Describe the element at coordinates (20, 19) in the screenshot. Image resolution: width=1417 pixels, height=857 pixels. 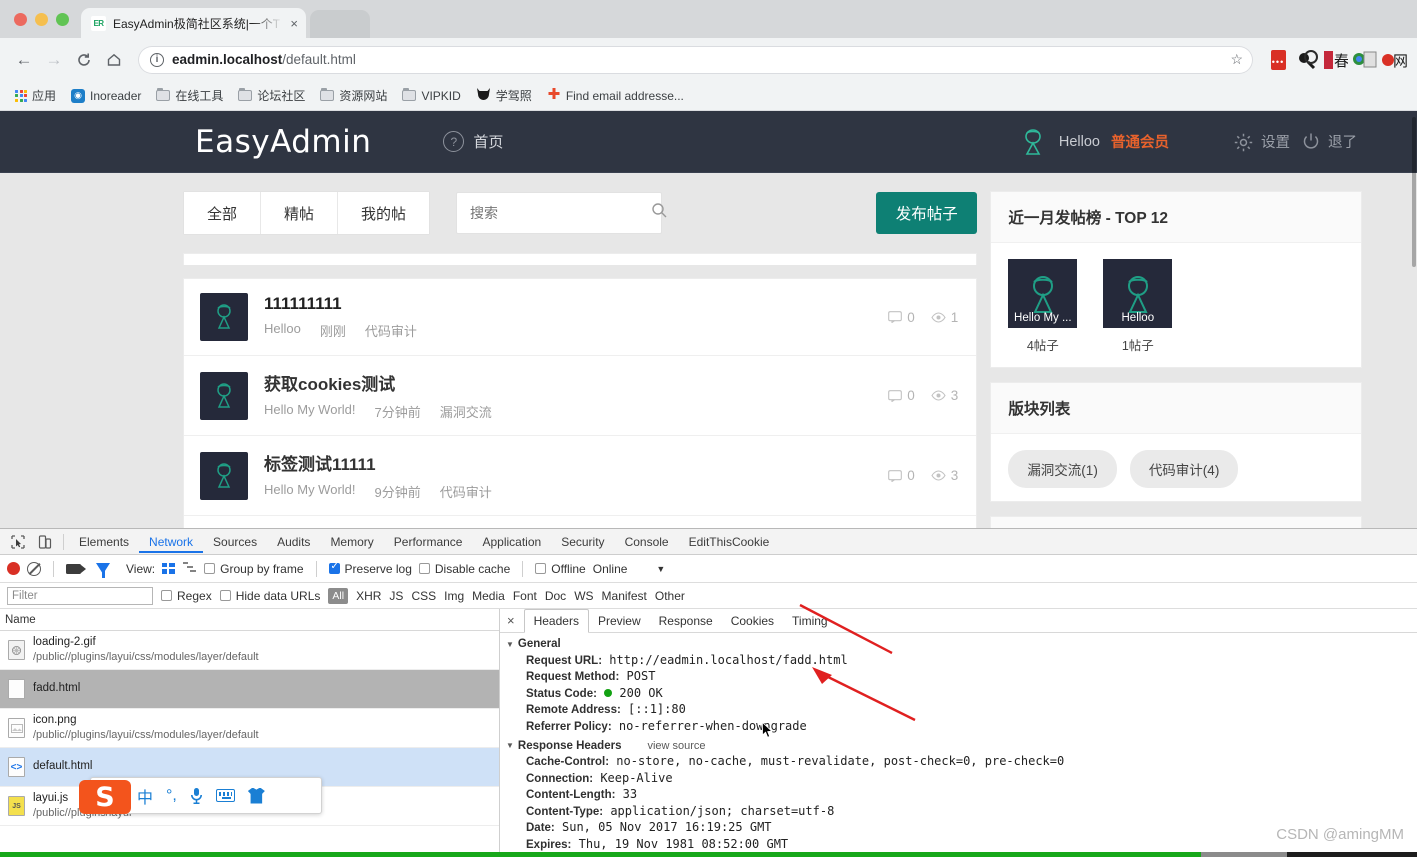
I see `close-window-button` at that location.